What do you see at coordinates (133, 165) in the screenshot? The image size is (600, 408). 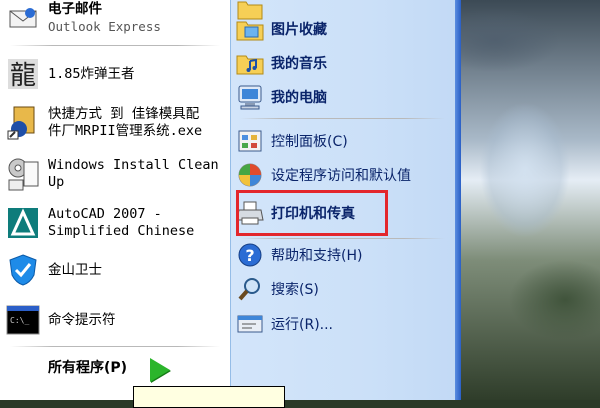 I see `recent-item-label-line1: Windows Install Clean` at bounding box center [133, 165].